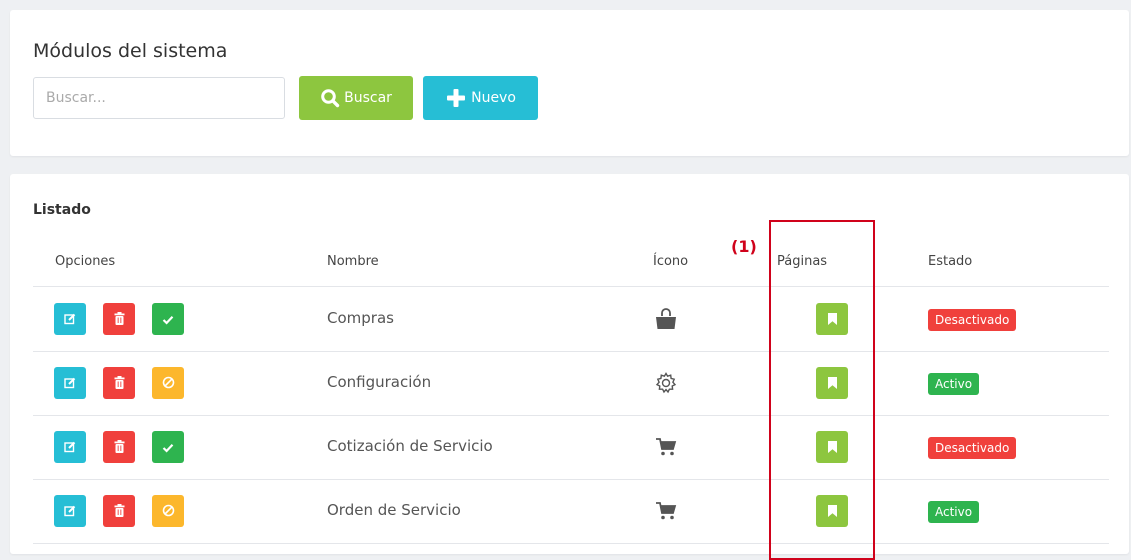  Describe the element at coordinates (368, 98) in the screenshot. I see `search-button-label: Buscar` at that location.